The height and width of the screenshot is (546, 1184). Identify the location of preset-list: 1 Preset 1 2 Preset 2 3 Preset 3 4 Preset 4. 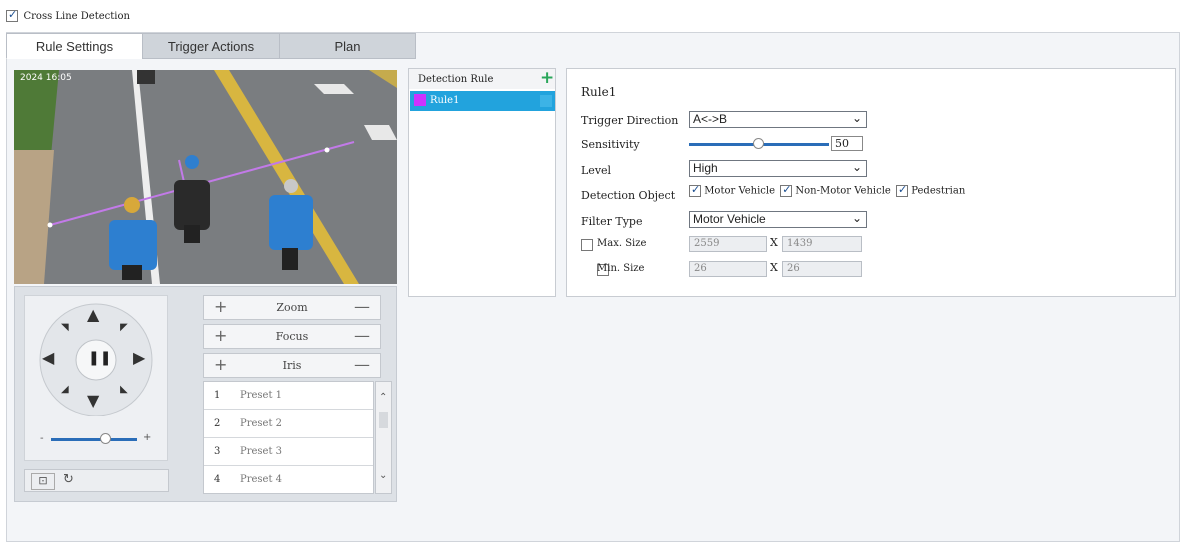
(288, 437).